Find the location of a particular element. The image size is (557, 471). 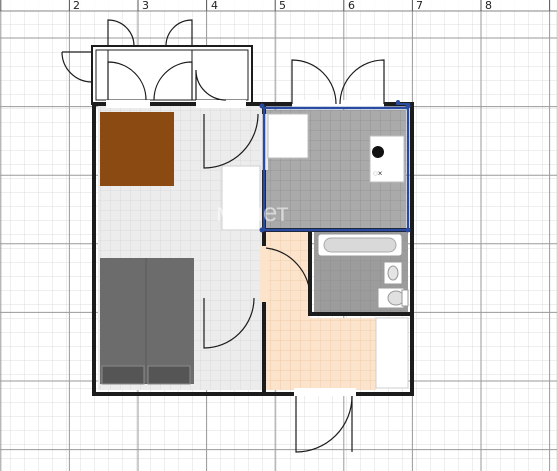

washbasin is located at coordinates (393, 273).